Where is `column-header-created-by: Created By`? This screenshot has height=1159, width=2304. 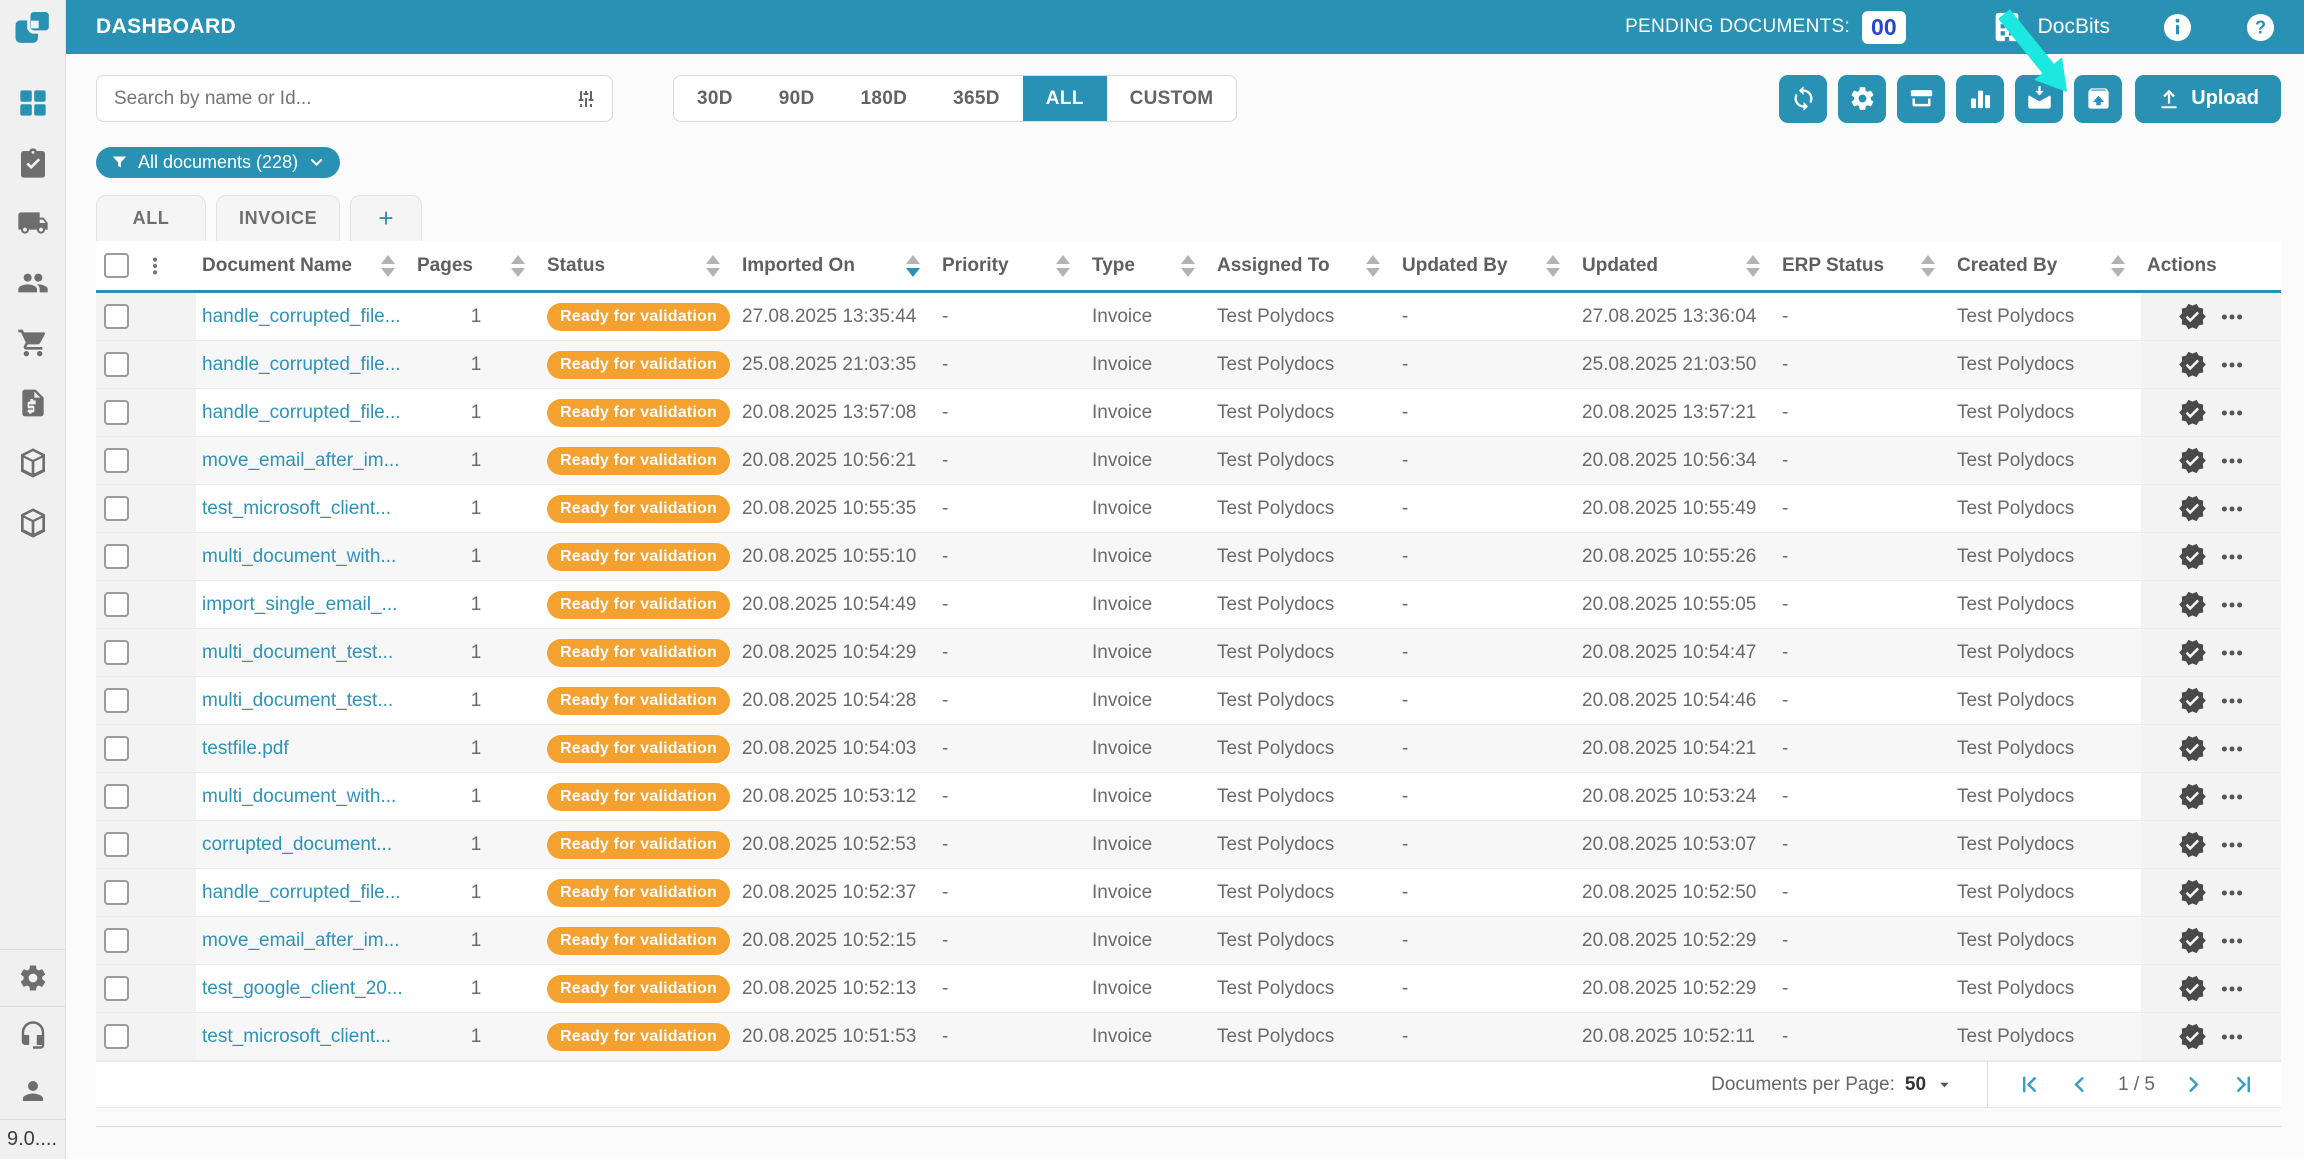 column-header-created-by: Created By is located at coordinates (2046, 265).